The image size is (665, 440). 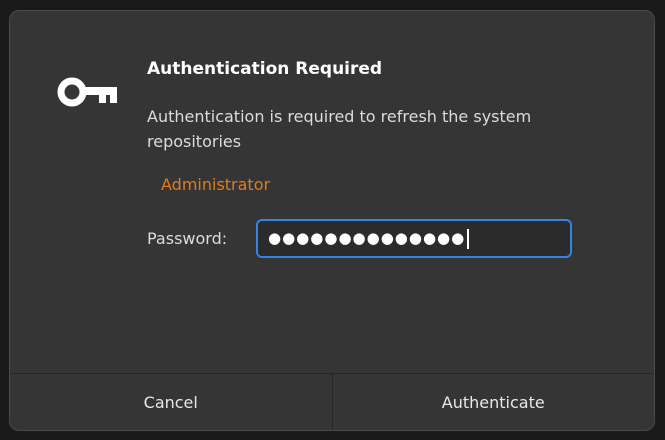 What do you see at coordinates (367, 238) in the screenshot?
I see `password-value: ●●●●●●●●●●●●●●` at bounding box center [367, 238].